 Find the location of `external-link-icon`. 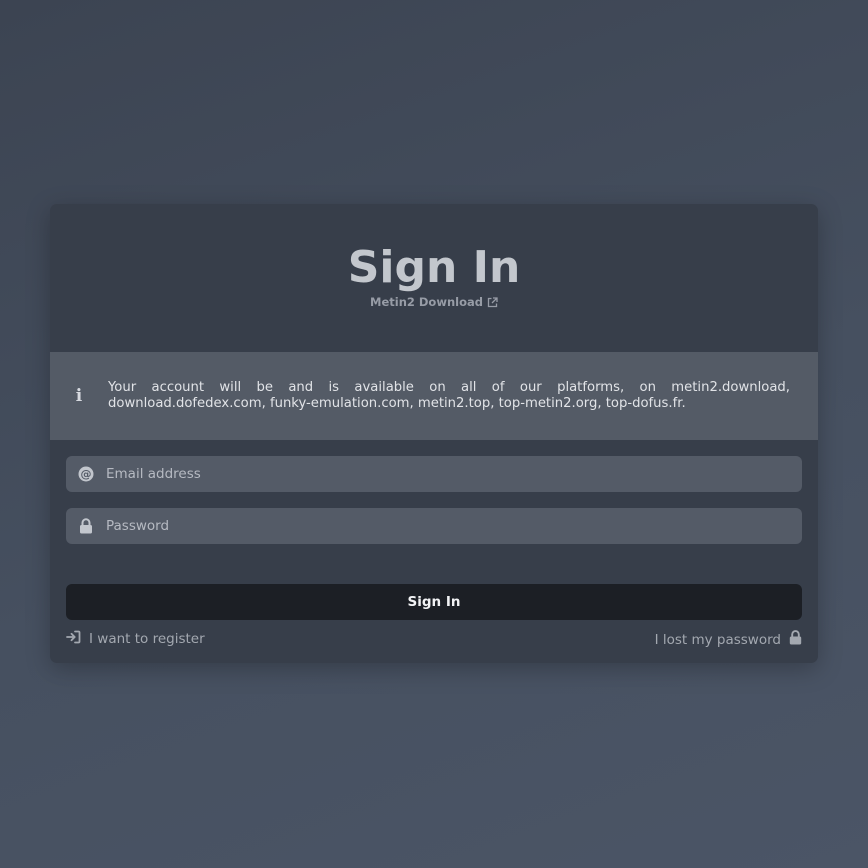

external-link-icon is located at coordinates (492, 302).